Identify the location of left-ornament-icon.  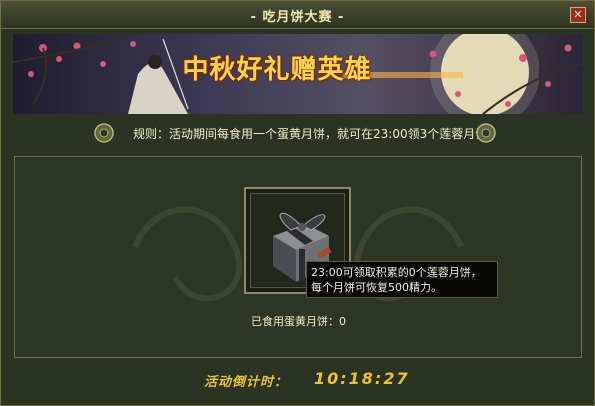
(104, 133).